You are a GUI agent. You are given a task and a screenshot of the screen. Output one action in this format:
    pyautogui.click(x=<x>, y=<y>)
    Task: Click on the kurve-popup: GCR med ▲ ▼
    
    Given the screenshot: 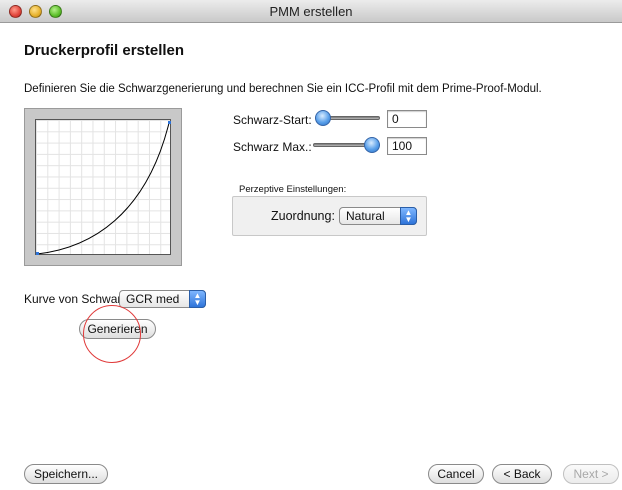 What is the action you would take?
    pyautogui.click(x=162, y=299)
    